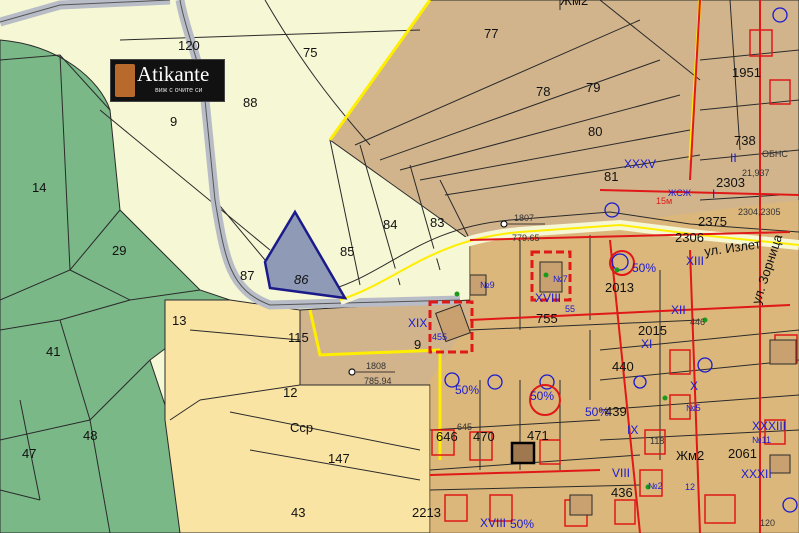 The width and height of the screenshot is (799, 533). What do you see at coordinates (597, 412) in the screenshot?
I see `label-pct-2: 50%` at bounding box center [597, 412].